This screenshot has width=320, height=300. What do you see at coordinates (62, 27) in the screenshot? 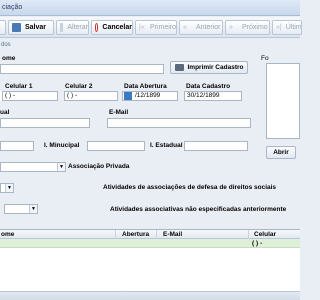
I see `pencil-icon` at bounding box center [62, 27].